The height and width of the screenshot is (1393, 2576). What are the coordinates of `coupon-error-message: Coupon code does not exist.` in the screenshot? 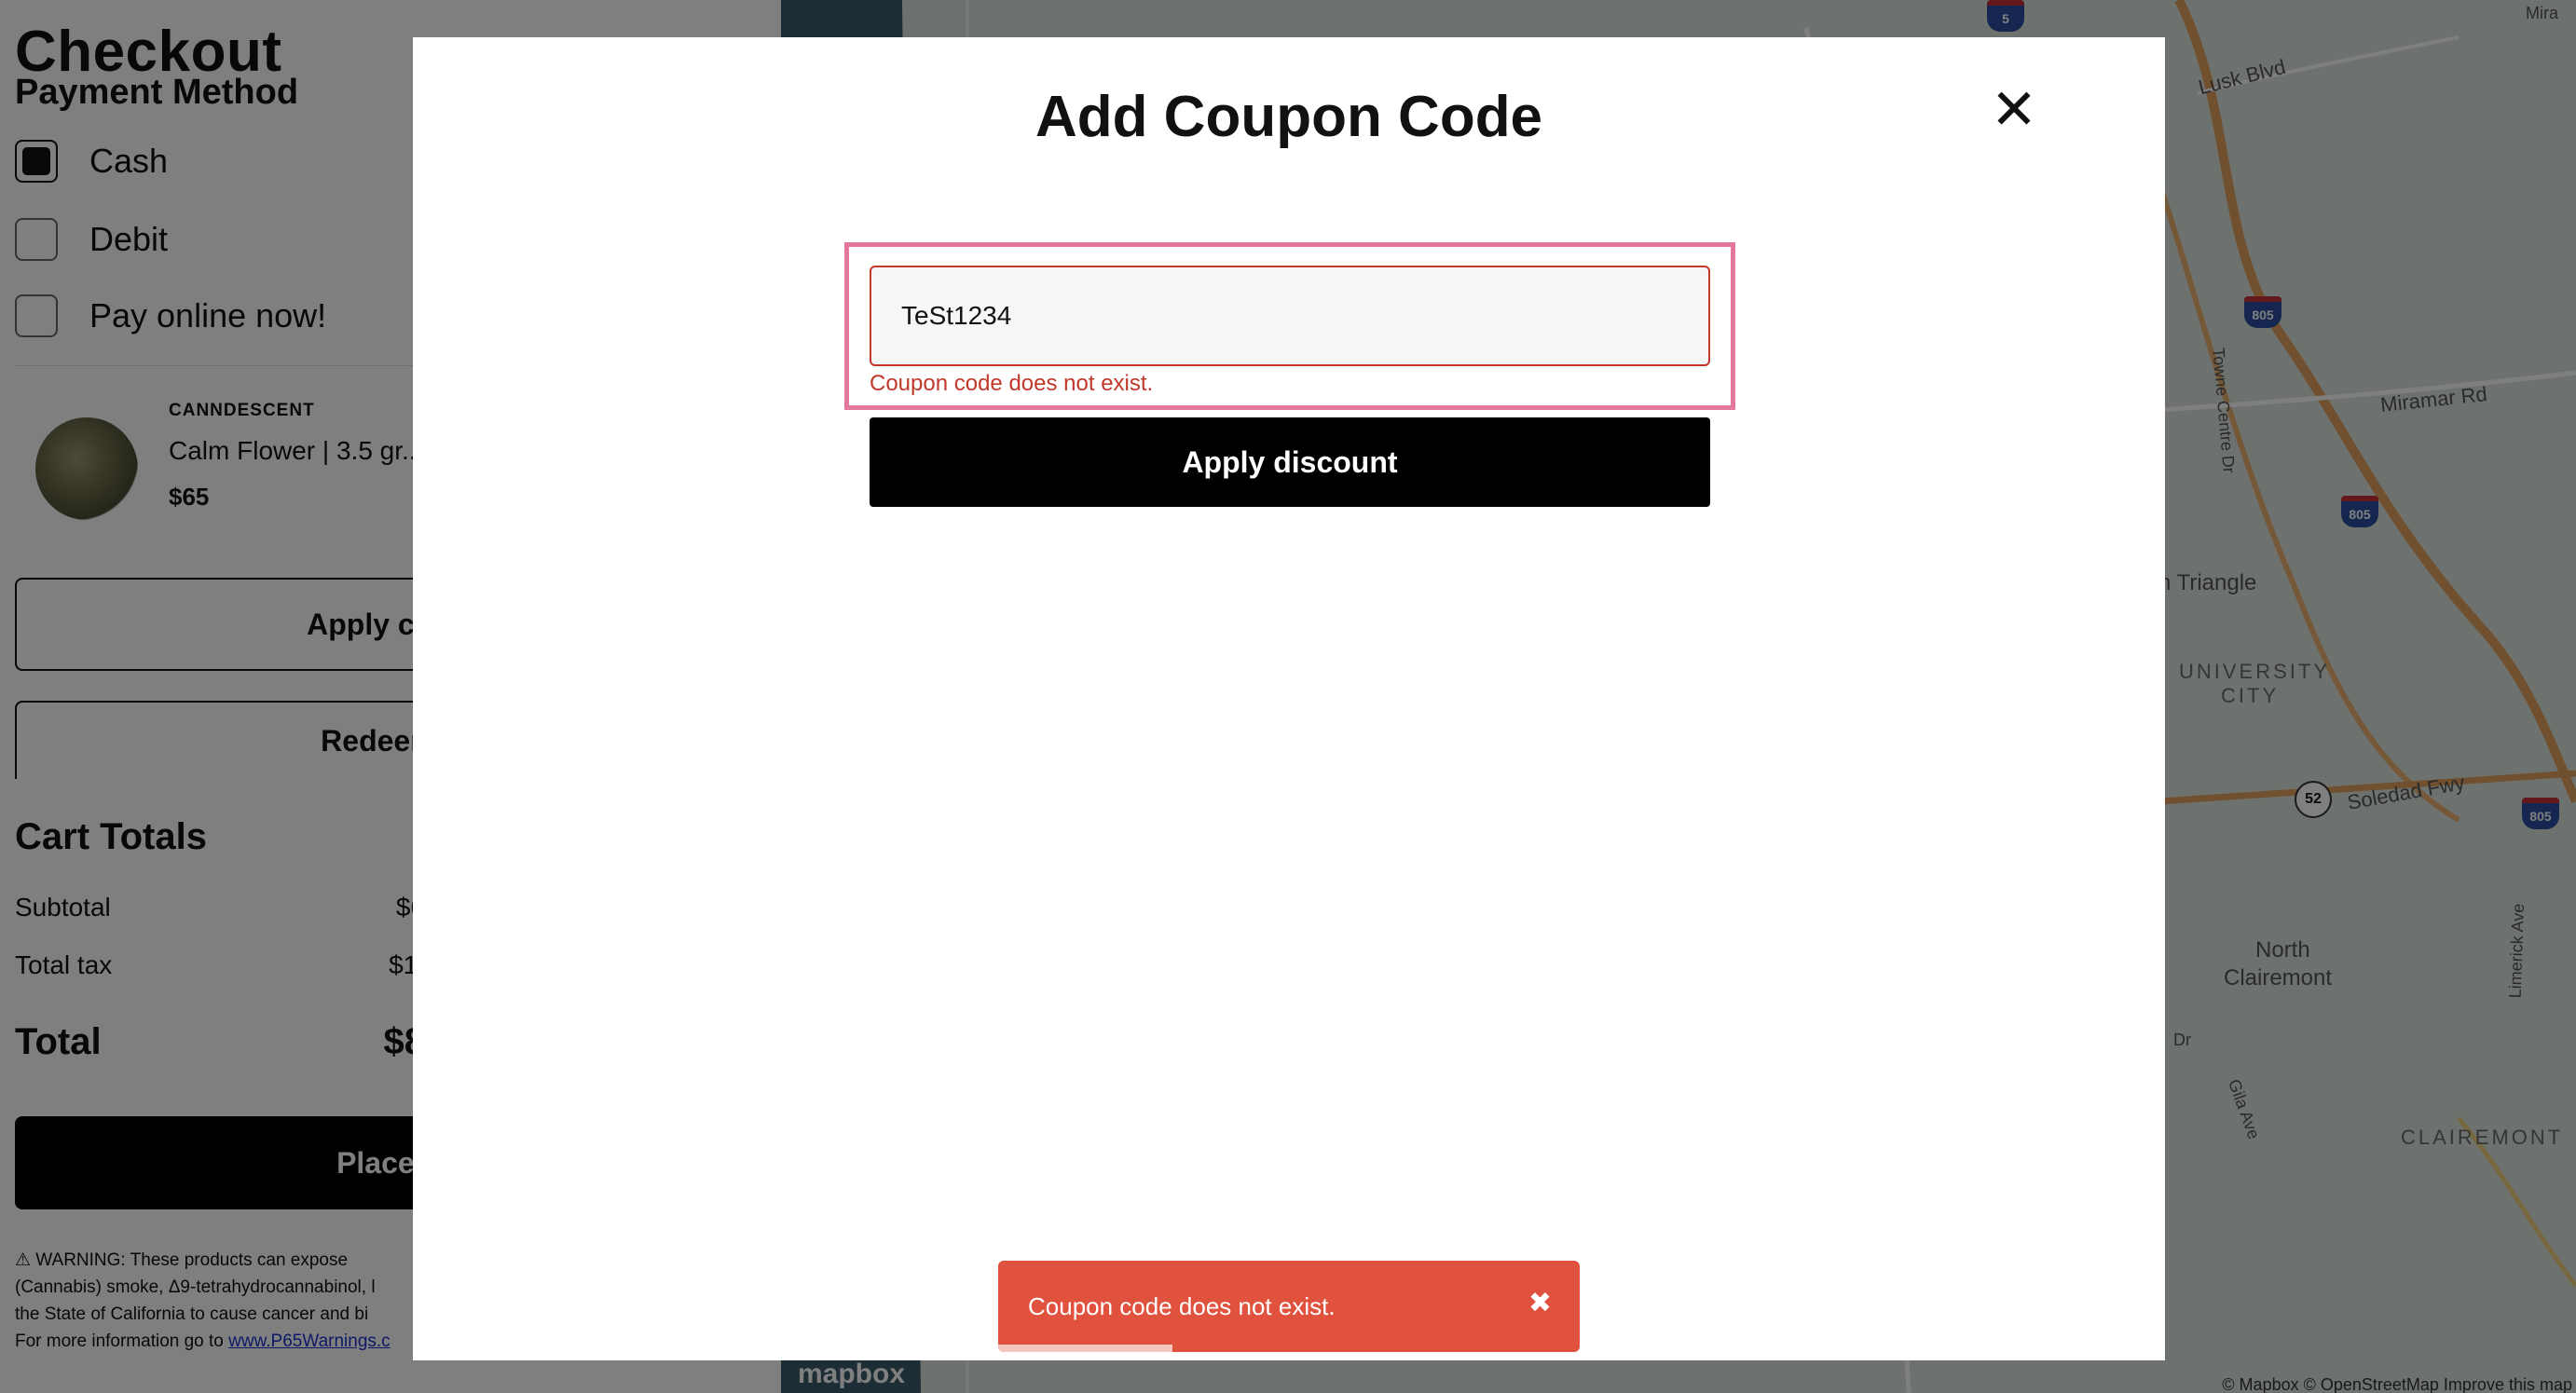 It's located at (1012, 383).